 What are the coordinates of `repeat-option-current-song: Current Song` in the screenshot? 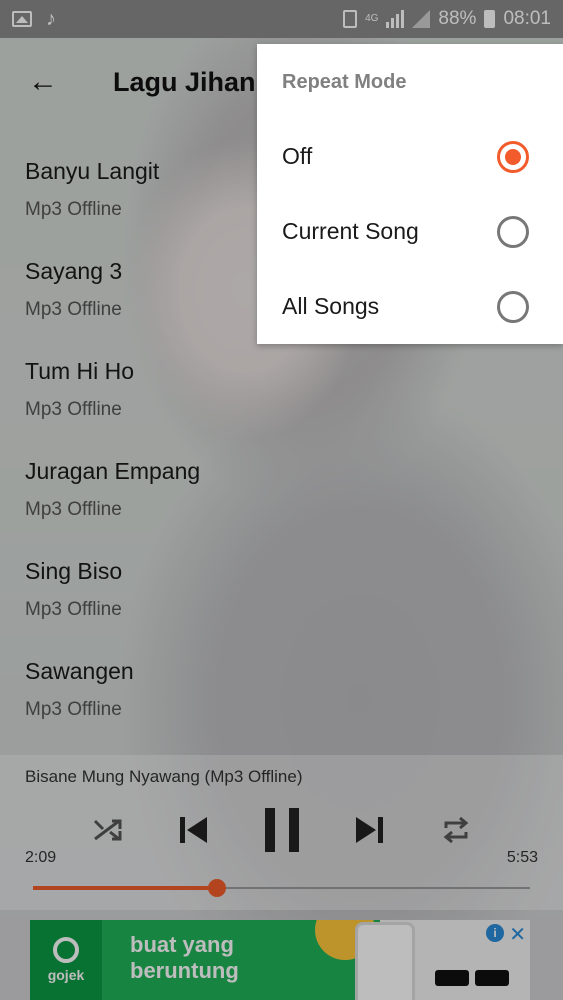 It's located at (410, 231).